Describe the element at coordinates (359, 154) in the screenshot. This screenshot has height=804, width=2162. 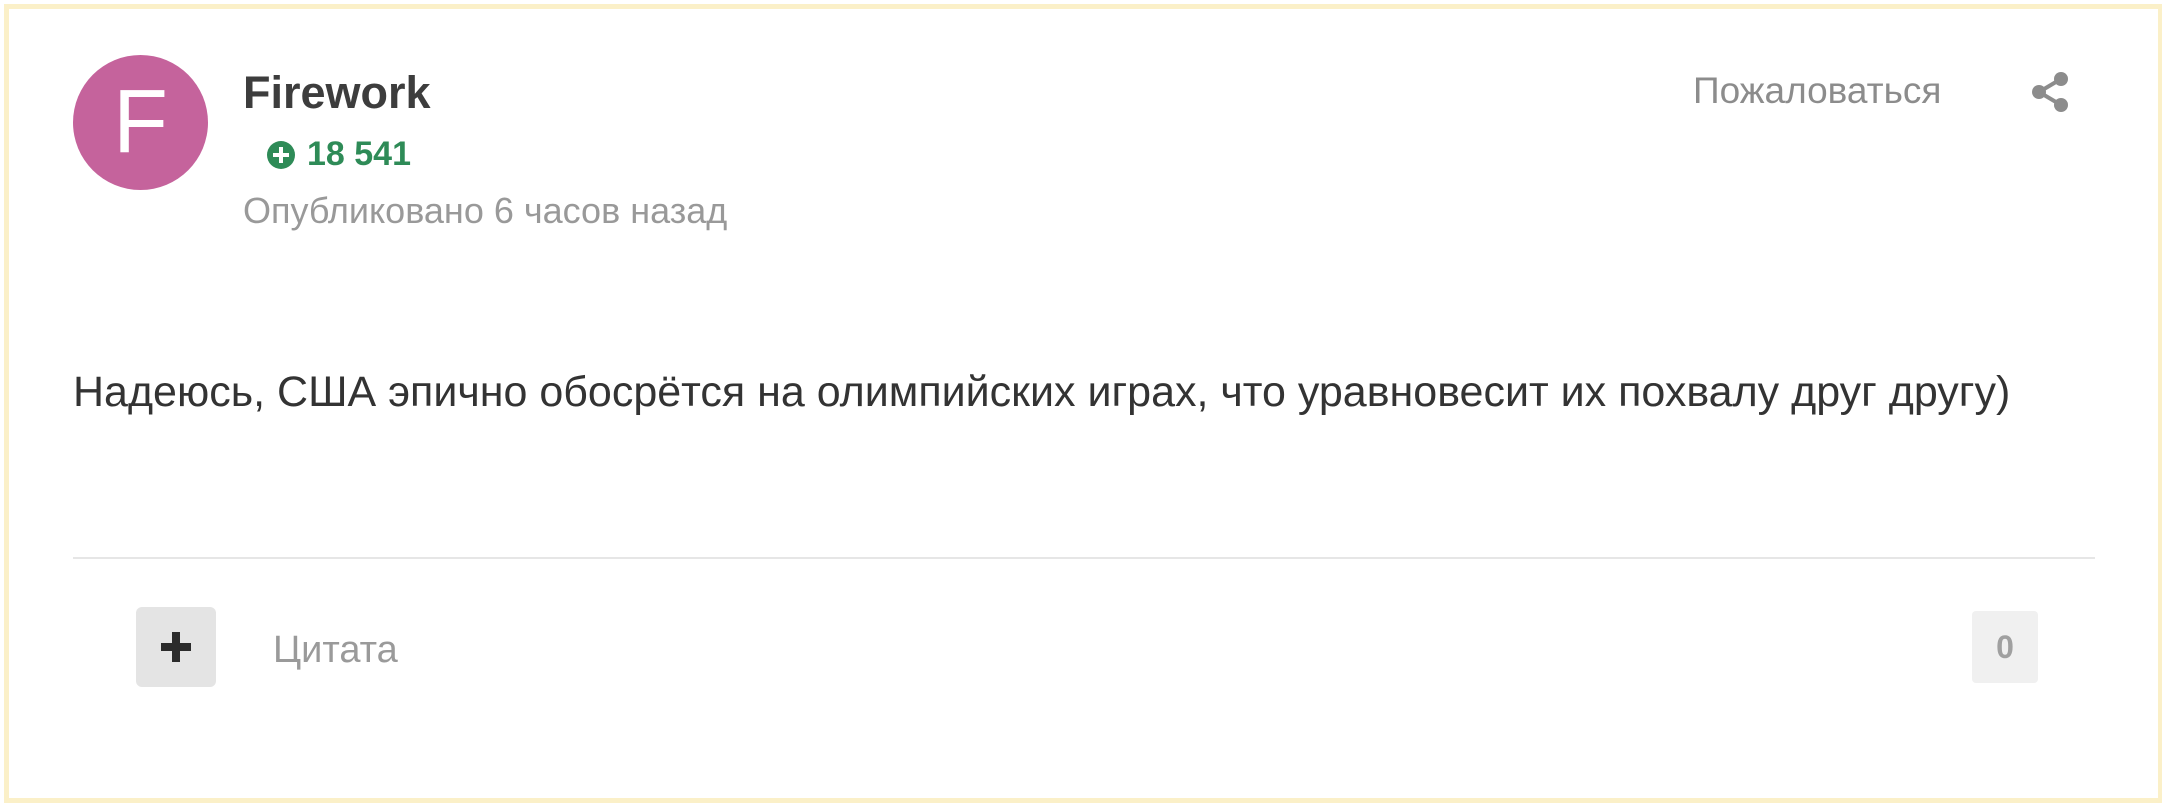
I see `reputation-value: 18 541` at that location.